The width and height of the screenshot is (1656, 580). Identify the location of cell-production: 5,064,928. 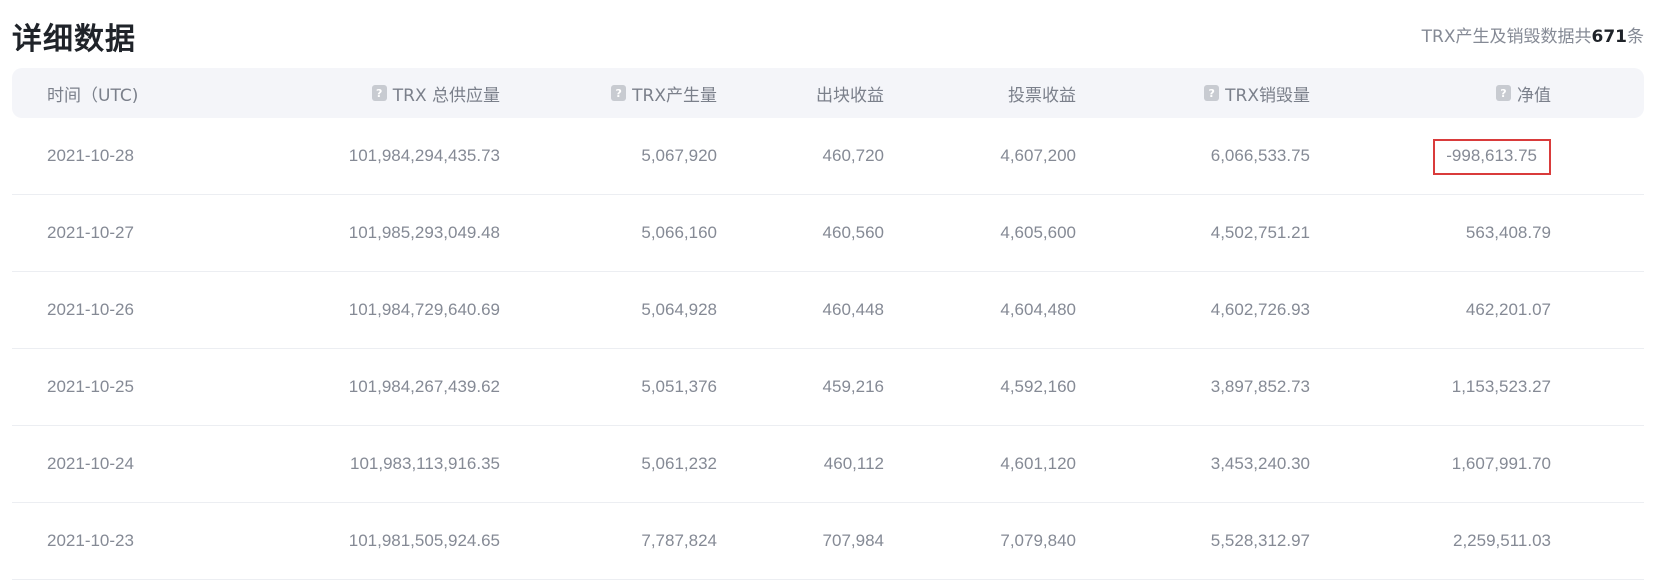
(679, 309).